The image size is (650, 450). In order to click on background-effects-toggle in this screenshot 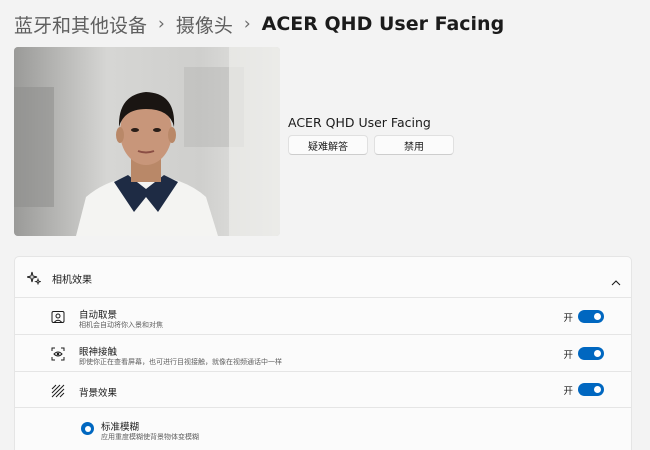, I will do `click(591, 389)`.